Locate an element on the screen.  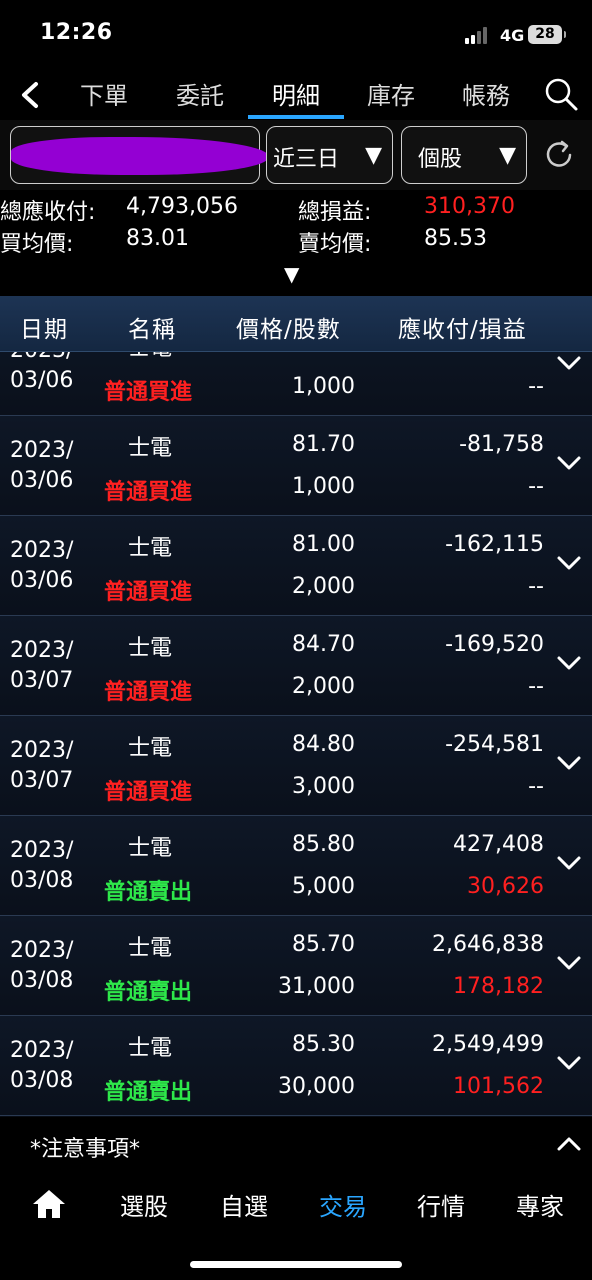
avg-buy-value: 83.01 is located at coordinates (157, 238).